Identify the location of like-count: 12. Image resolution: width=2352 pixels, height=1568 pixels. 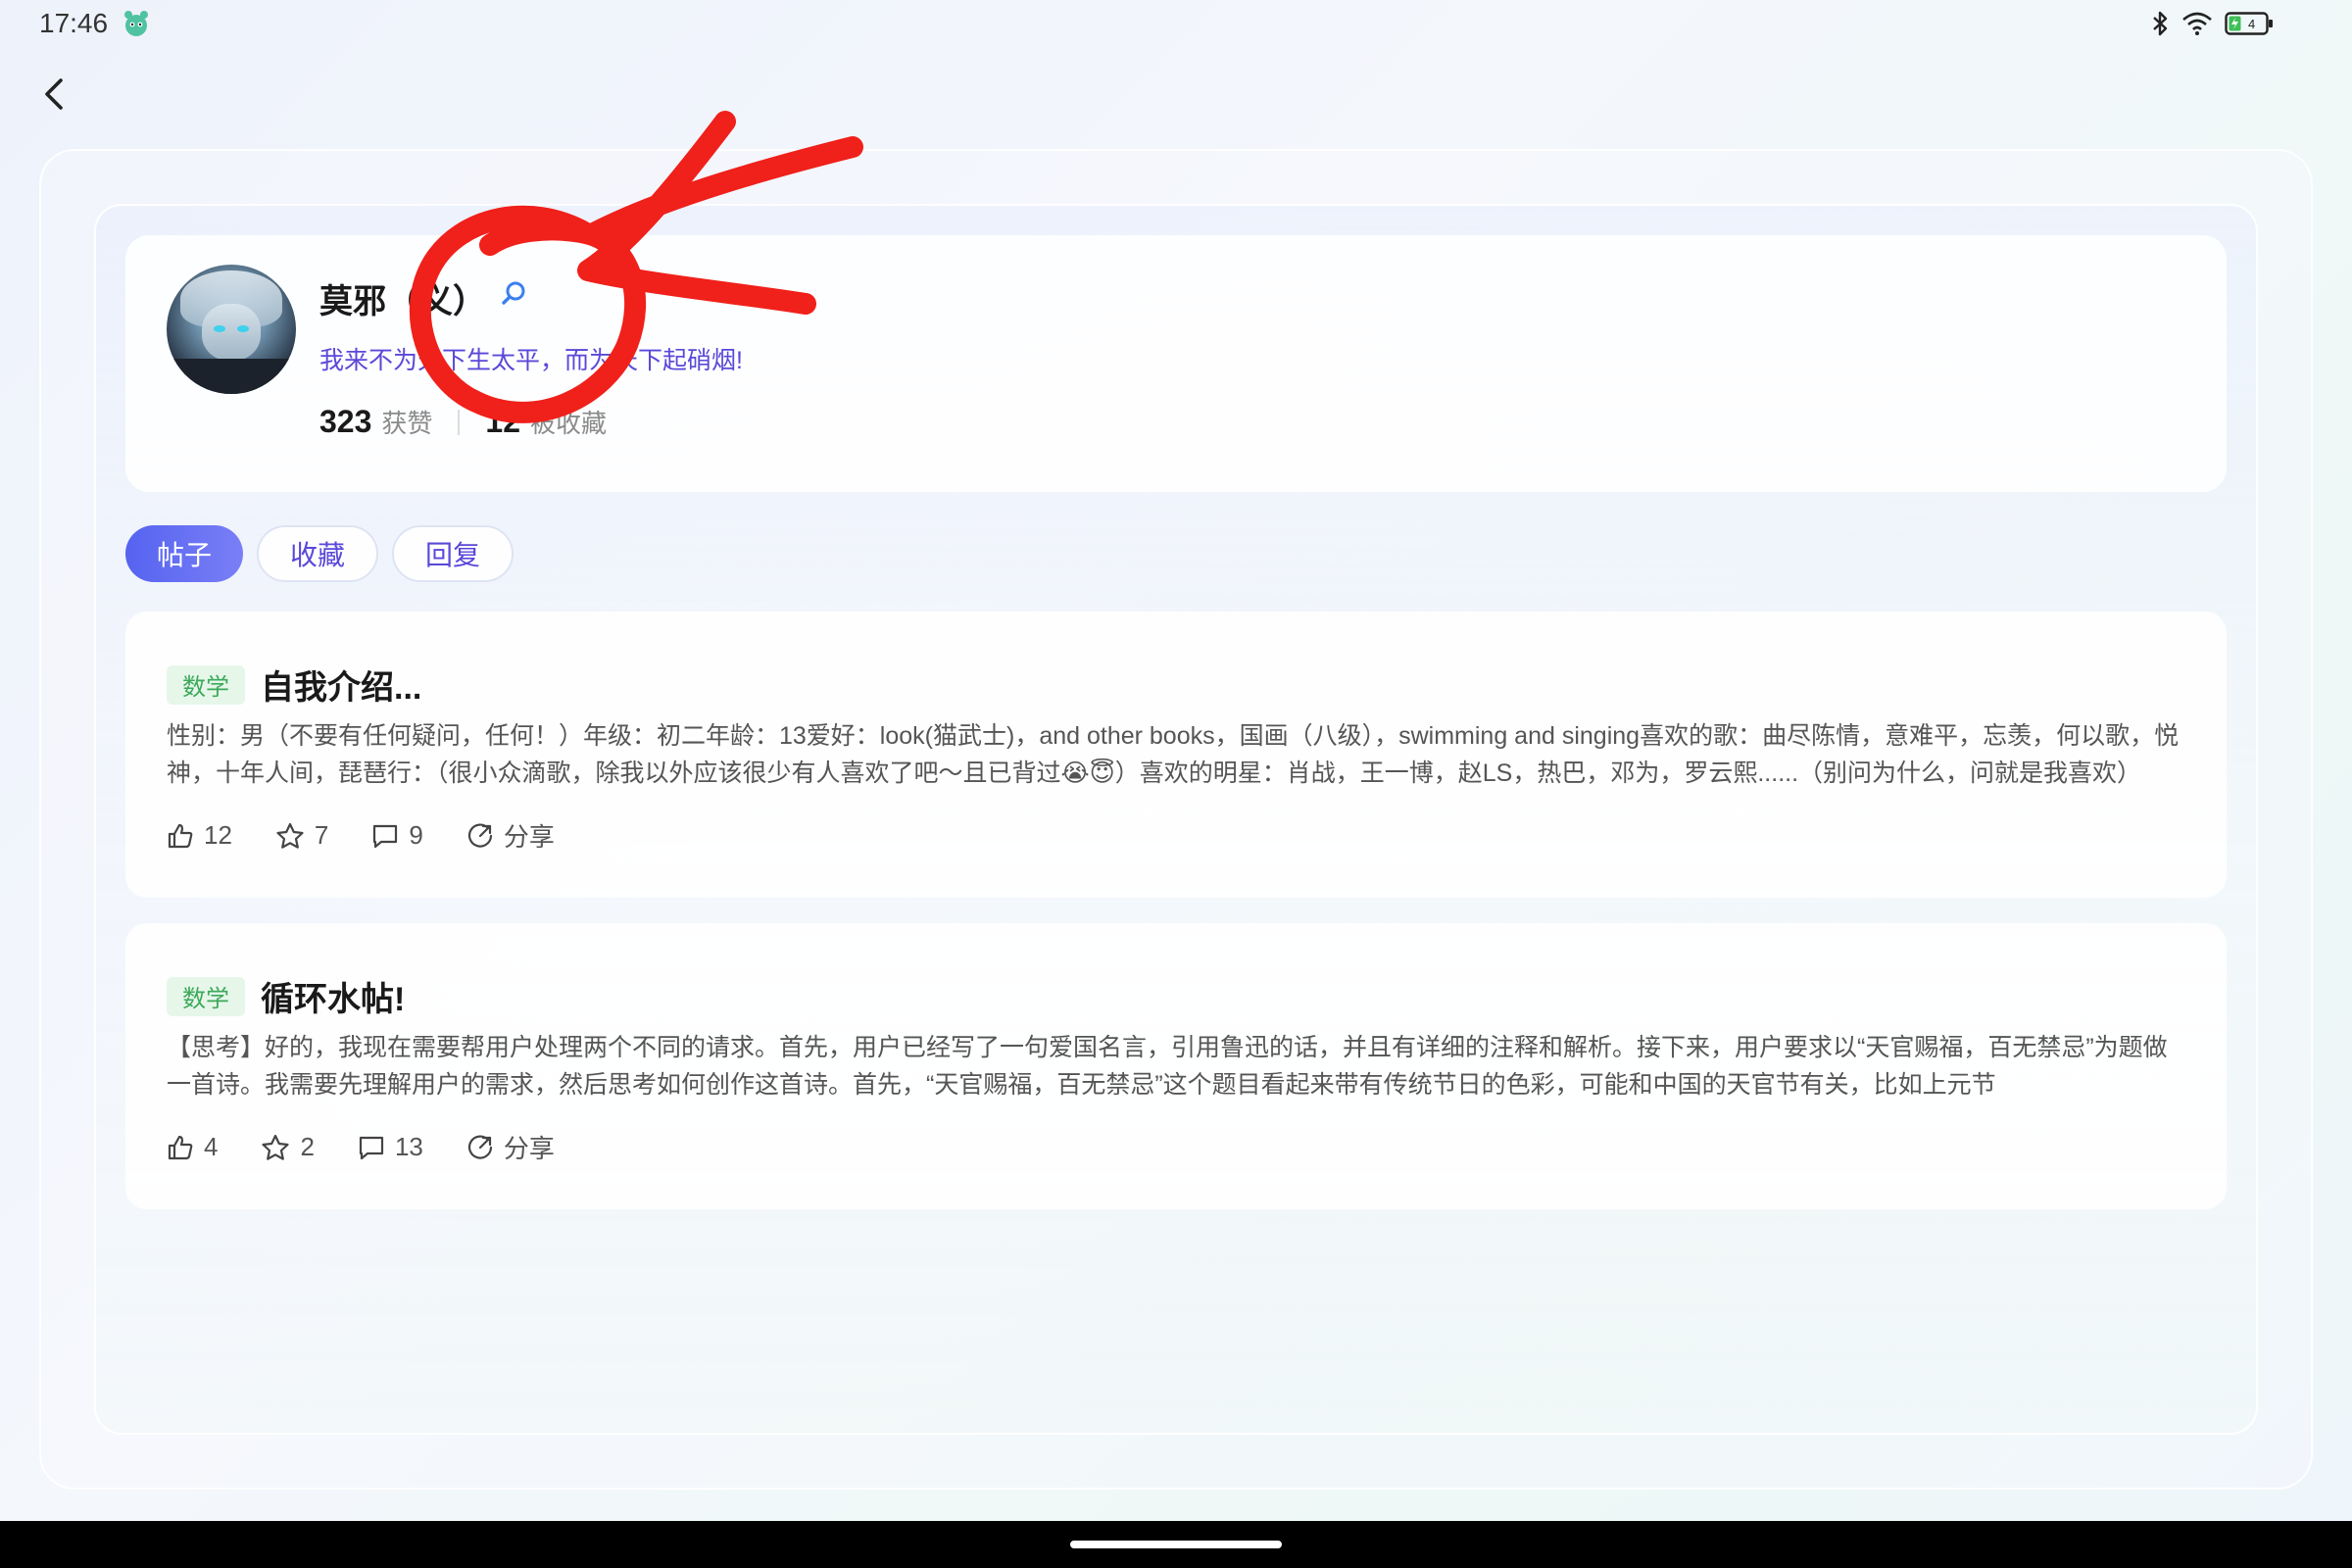
(218, 835).